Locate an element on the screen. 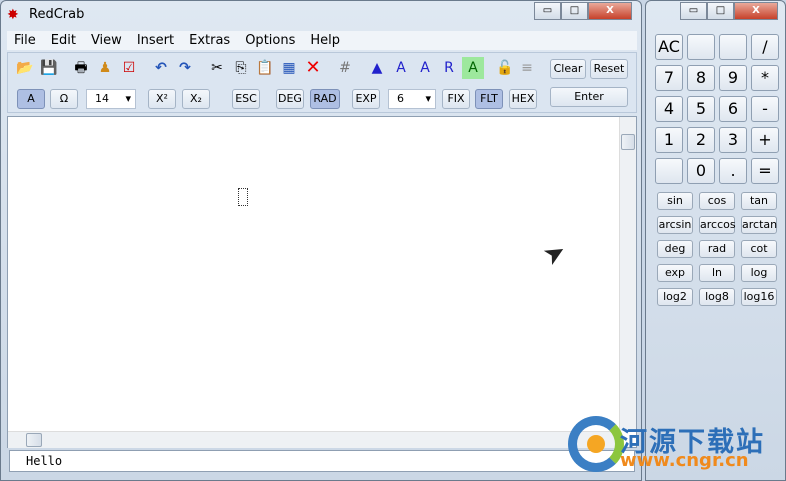 Image resolution: width=786 pixels, height=481 pixels. calc-key: + is located at coordinates (765, 140).